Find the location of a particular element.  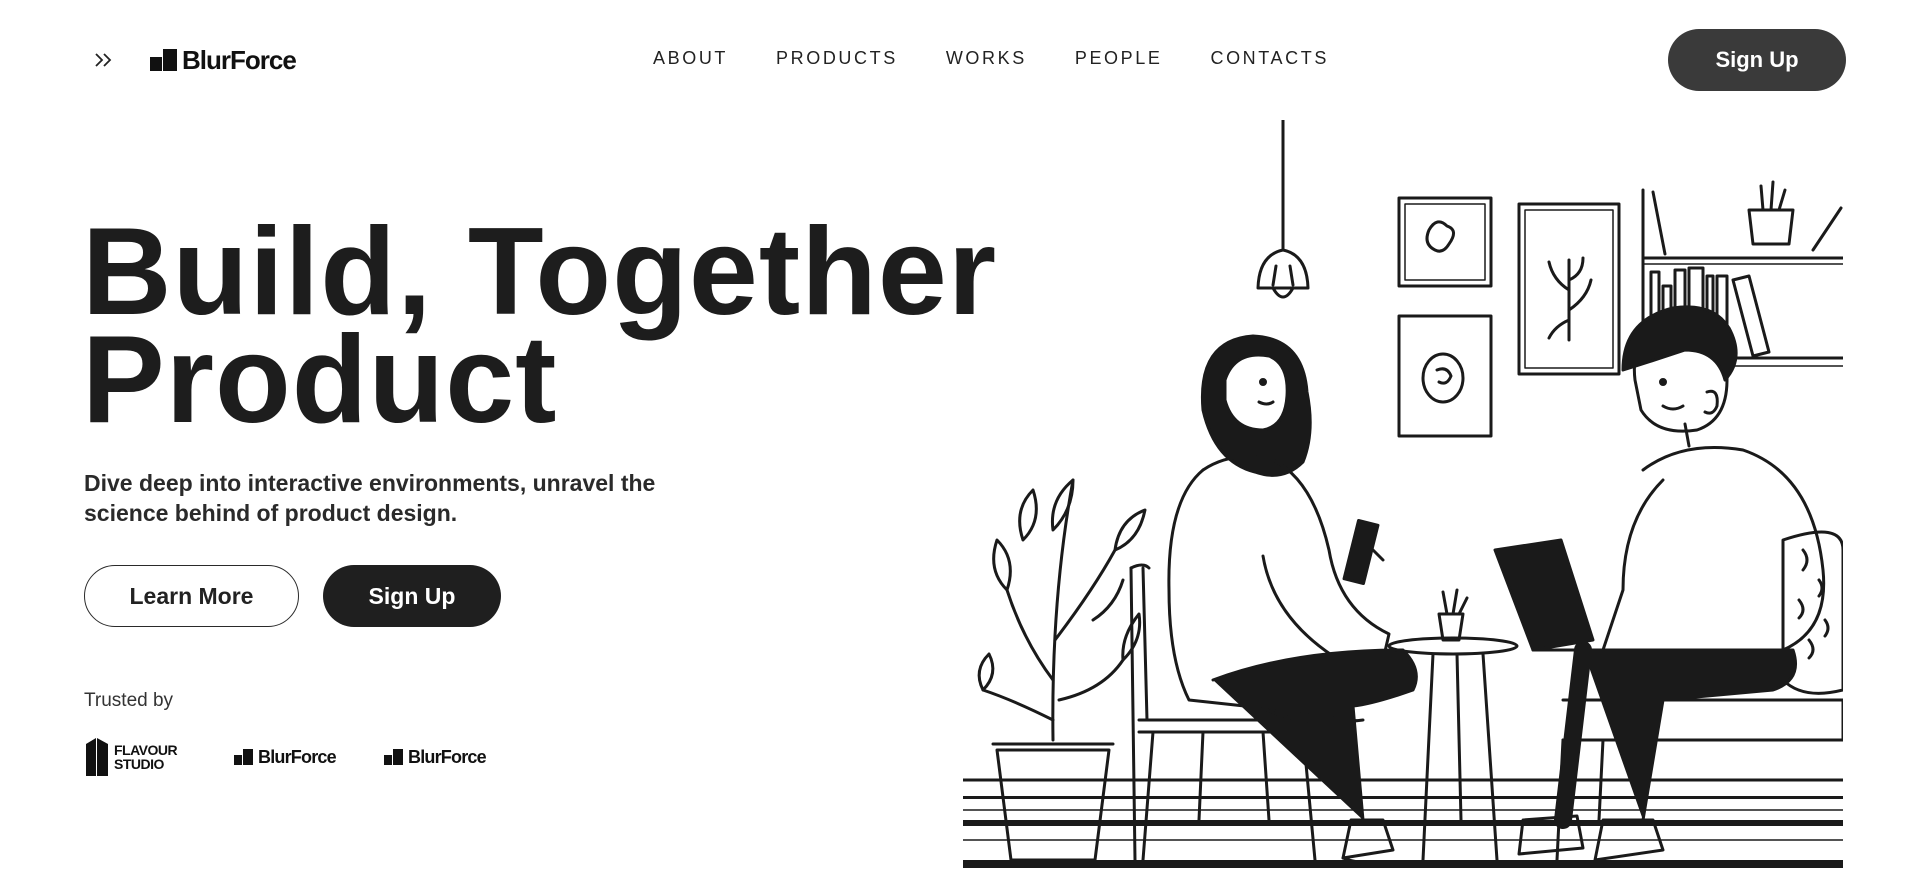

site-logo: BlurForce is located at coordinates (223, 60).